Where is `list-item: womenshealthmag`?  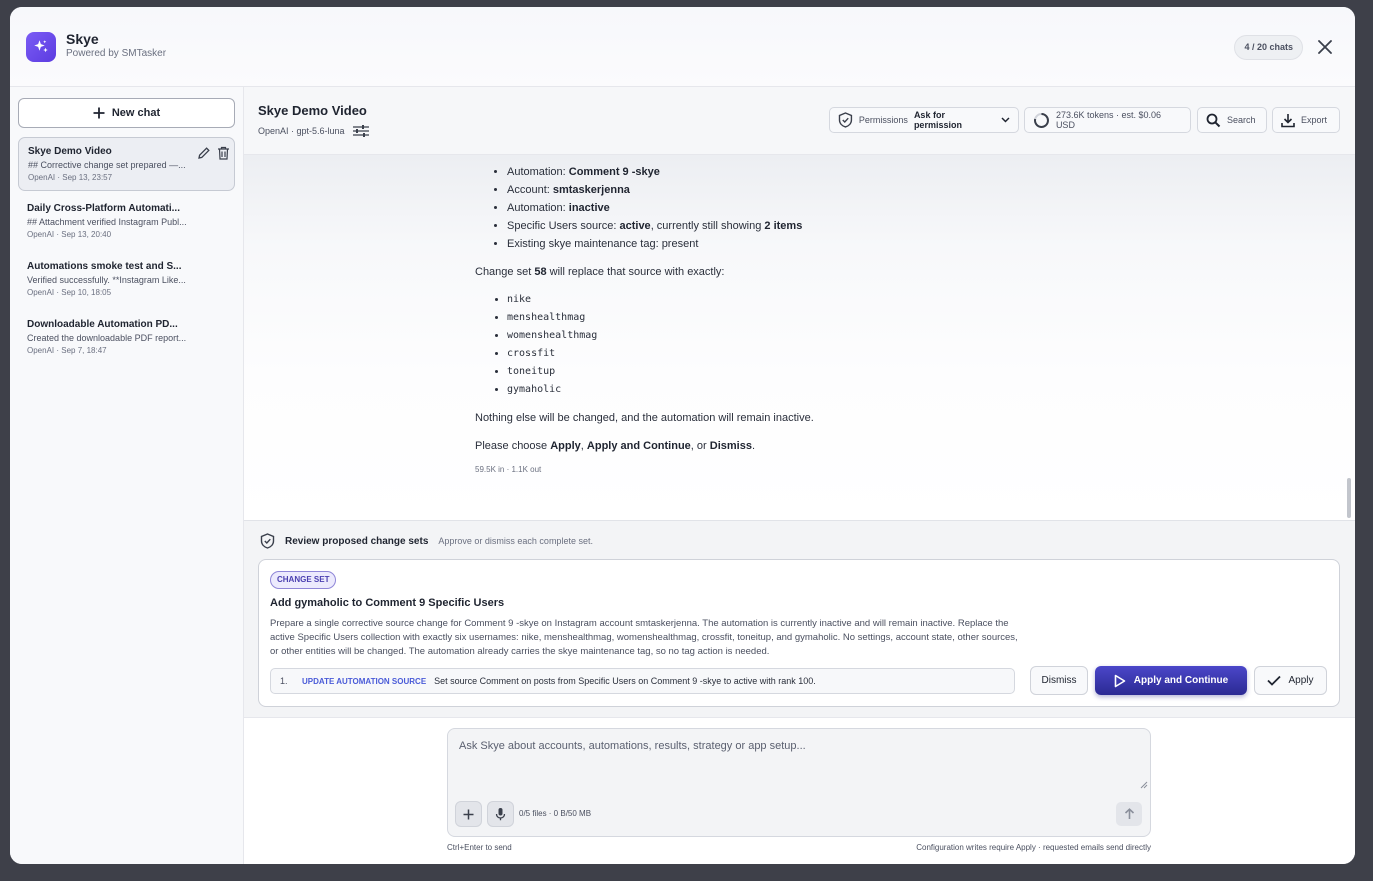
list-item: womenshealthmag is located at coordinates (811, 336).